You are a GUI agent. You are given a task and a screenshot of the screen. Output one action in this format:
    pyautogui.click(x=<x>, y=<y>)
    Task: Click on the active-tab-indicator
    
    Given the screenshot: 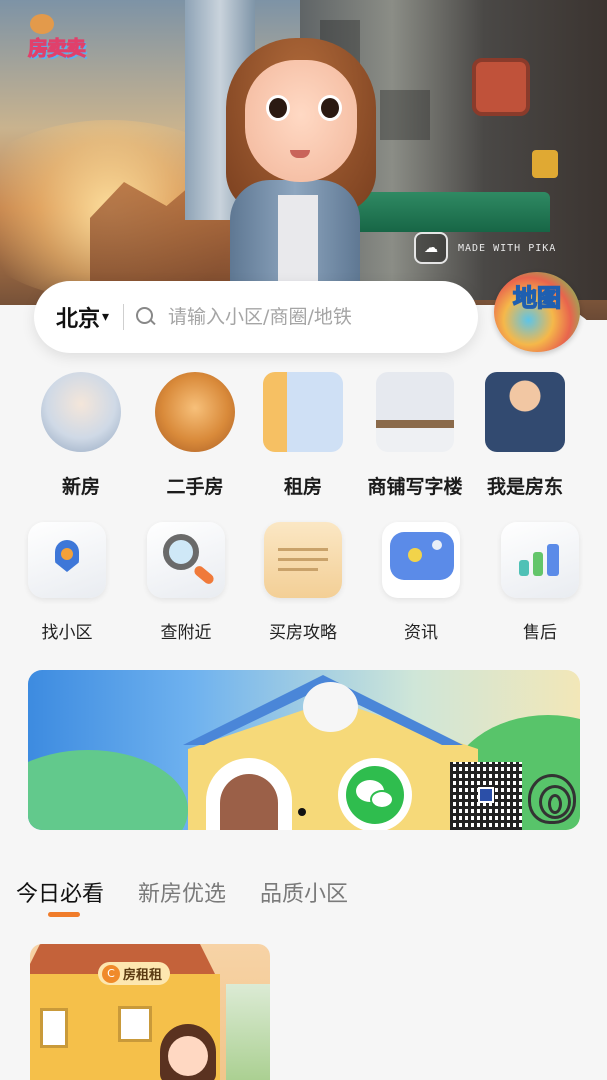 What is the action you would take?
    pyautogui.click(x=64, y=914)
    